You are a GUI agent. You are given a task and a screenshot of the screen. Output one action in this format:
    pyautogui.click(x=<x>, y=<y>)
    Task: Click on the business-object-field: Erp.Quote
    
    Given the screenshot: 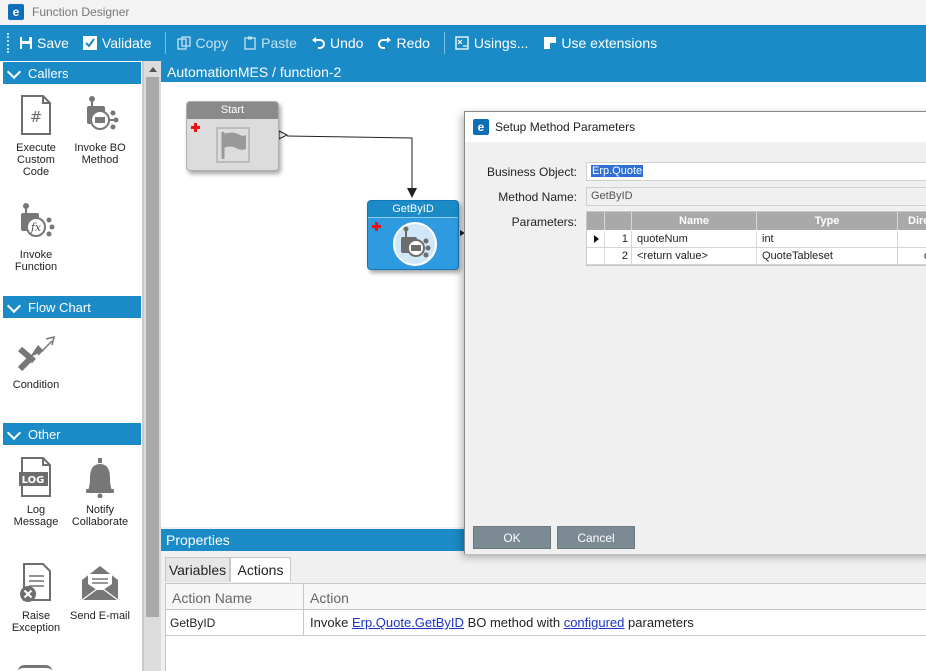 What is the action you would take?
    pyautogui.click(x=756, y=171)
    